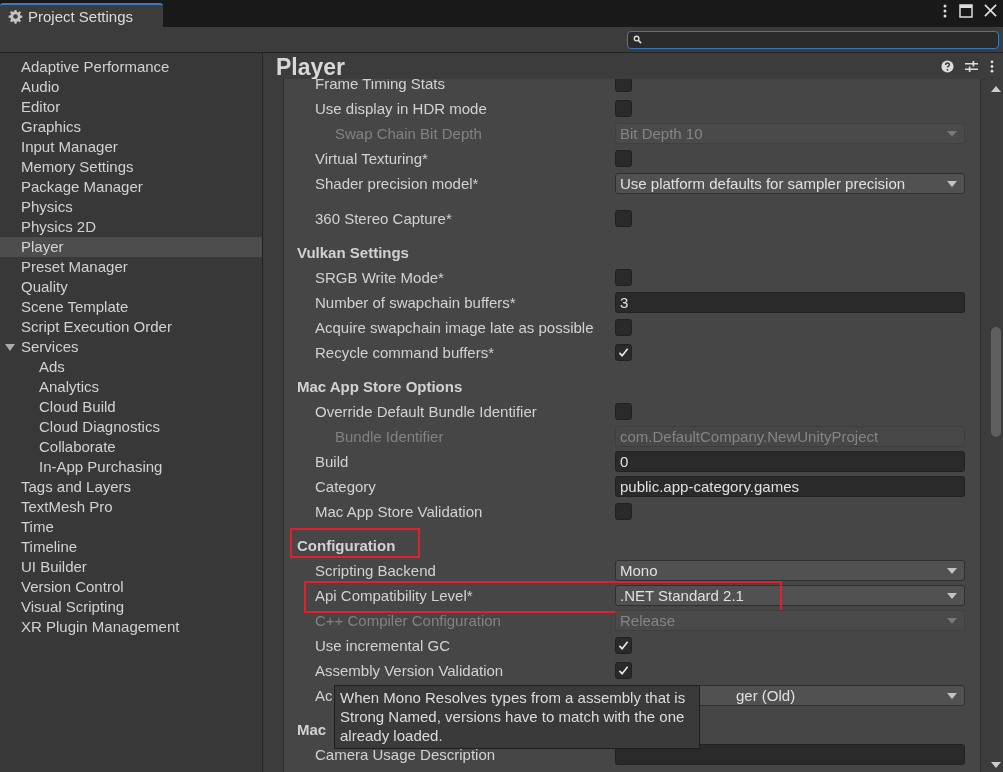  Describe the element at coordinates (790, 461) in the screenshot. I see `text-field: 0` at that location.